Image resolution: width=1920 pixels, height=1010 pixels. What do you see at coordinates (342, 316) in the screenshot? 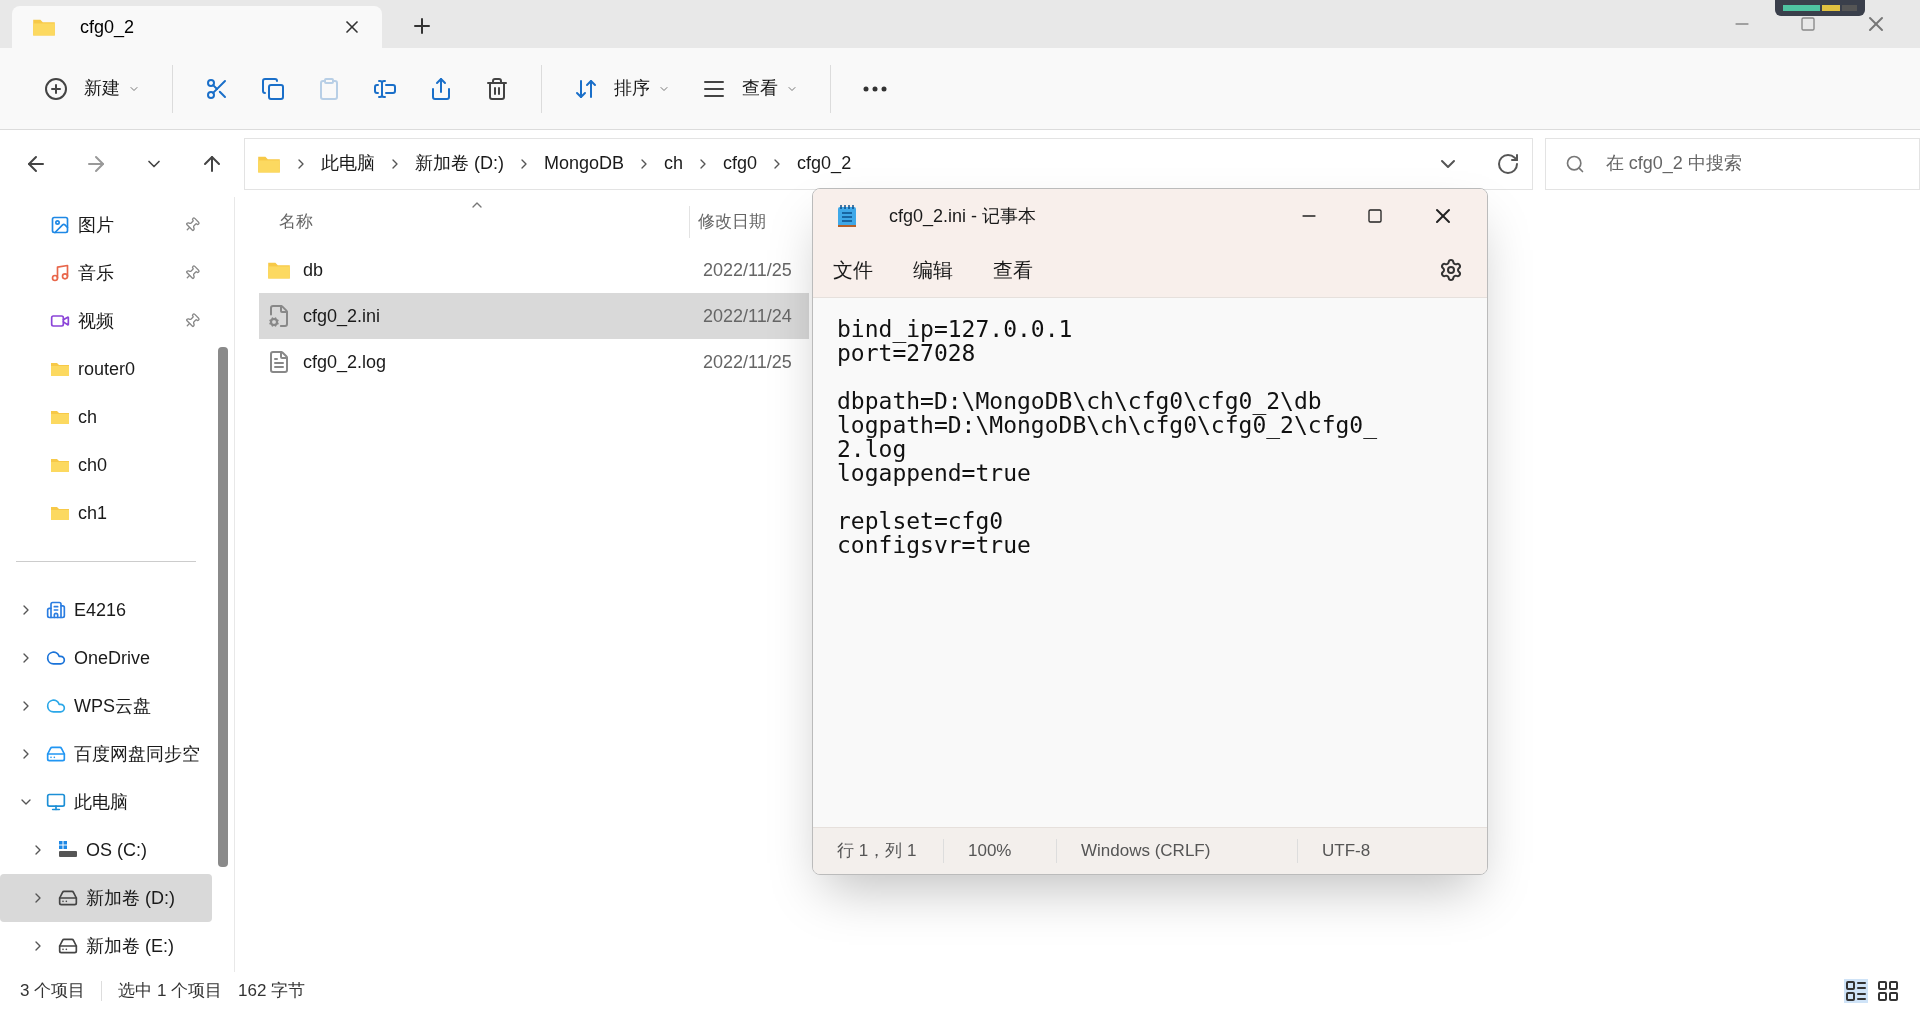
I see `file-name: cfg0_2.ini` at bounding box center [342, 316].